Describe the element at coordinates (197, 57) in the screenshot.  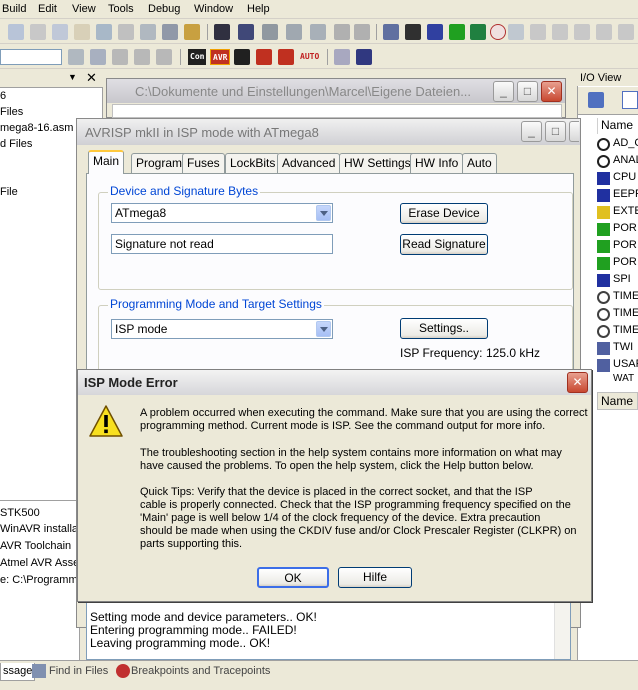
I see `con-button: Con` at that location.